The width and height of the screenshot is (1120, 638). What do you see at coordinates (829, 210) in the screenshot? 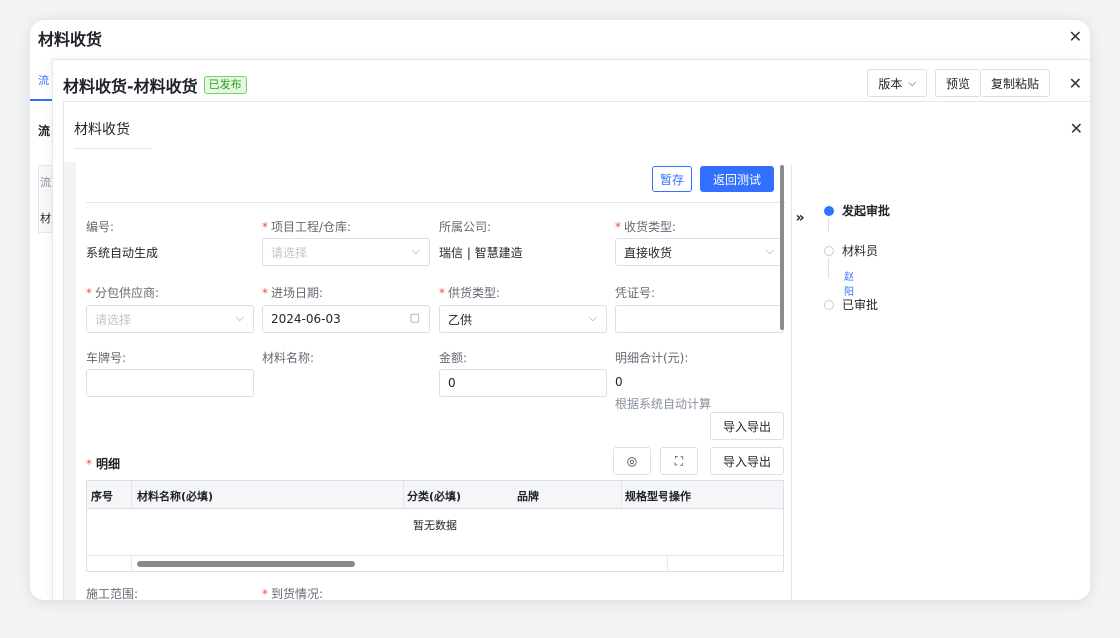
I see `flow-dot-active` at bounding box center [829, 210].